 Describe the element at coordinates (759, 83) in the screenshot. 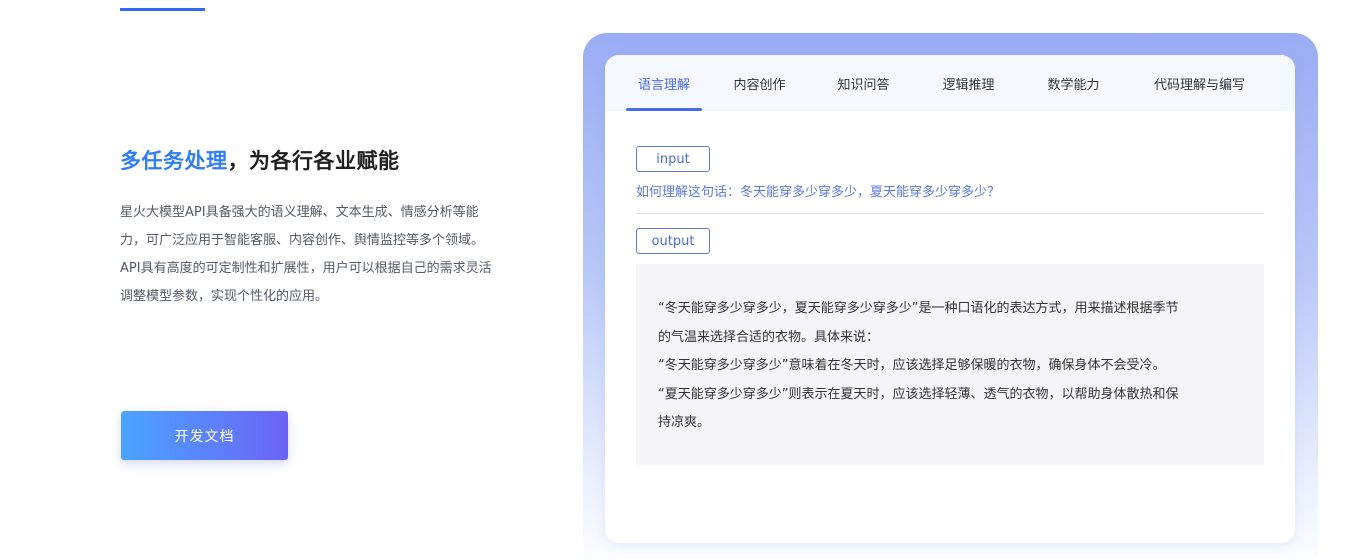

I see `tab-content-creation: 内容创作` at that location.